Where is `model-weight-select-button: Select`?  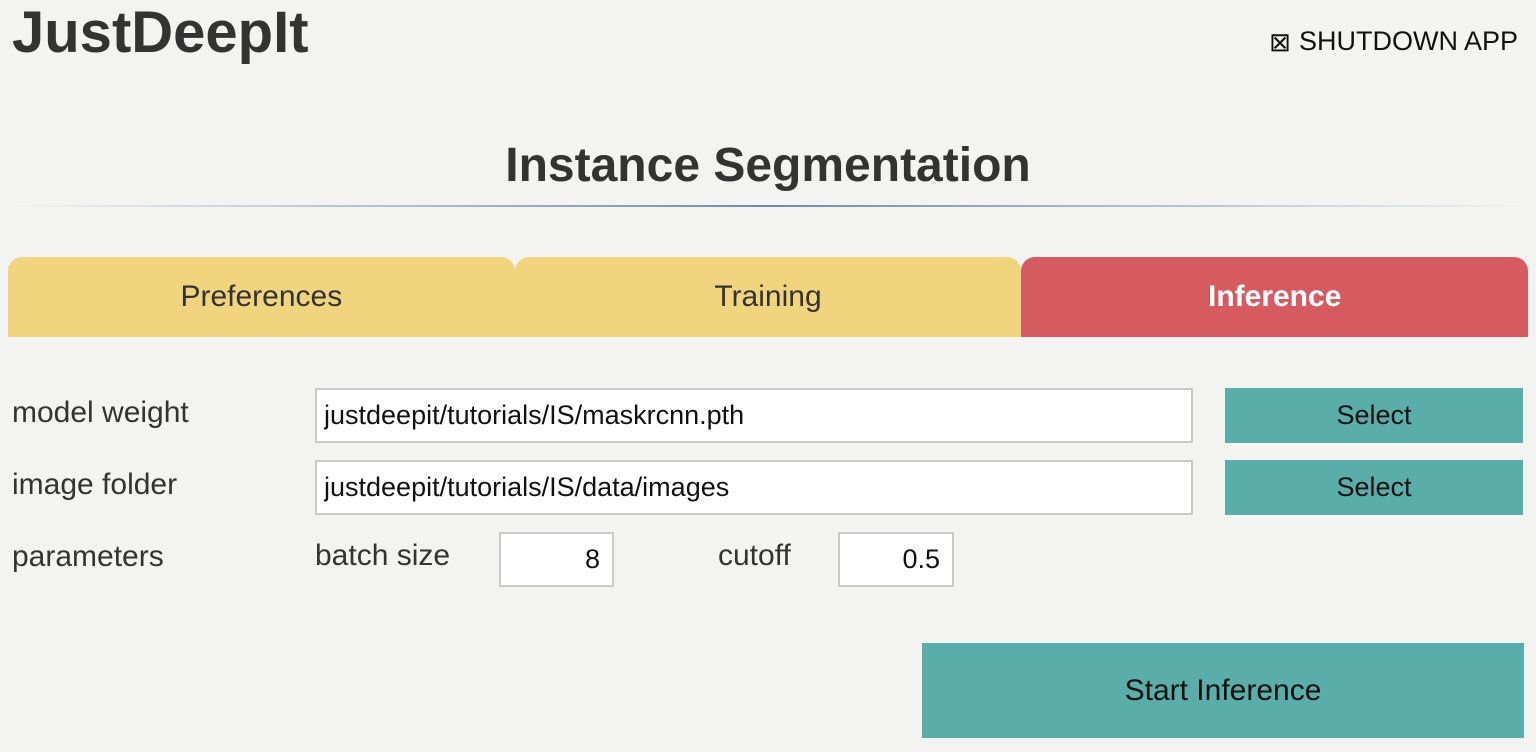 model-weight-select-button: Select is located at coordinates (1374, 415).